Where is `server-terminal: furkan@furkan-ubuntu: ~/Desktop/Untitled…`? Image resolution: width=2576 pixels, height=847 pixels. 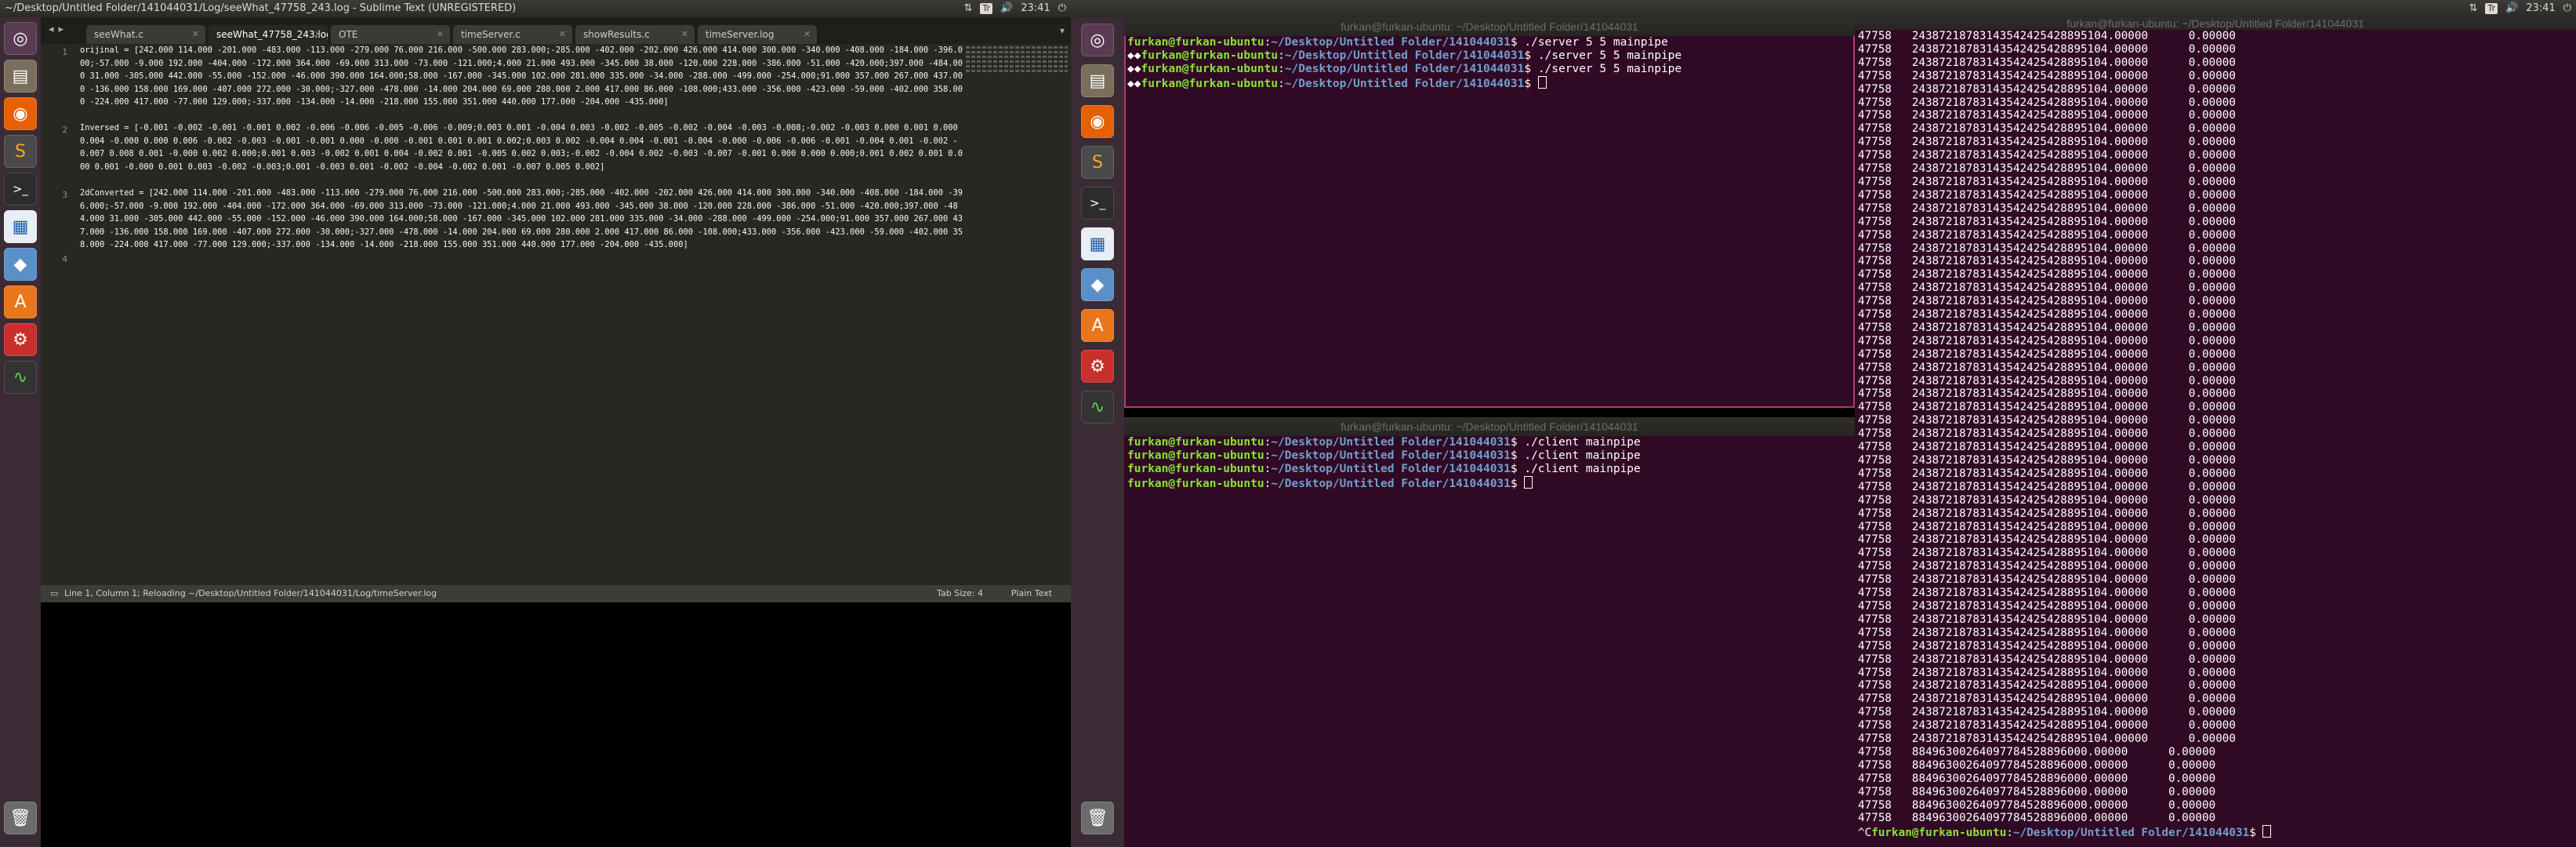 server-terminal: furkan@furkan-ubuntu: ~/Desktop/Untitled… is located at coordinates (1490, 212).